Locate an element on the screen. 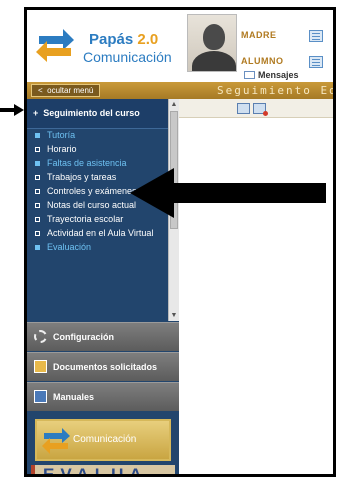 The height and width of the screenshot is (480, 338). manuals-label: Manuales is located at coordinates (74, 397).